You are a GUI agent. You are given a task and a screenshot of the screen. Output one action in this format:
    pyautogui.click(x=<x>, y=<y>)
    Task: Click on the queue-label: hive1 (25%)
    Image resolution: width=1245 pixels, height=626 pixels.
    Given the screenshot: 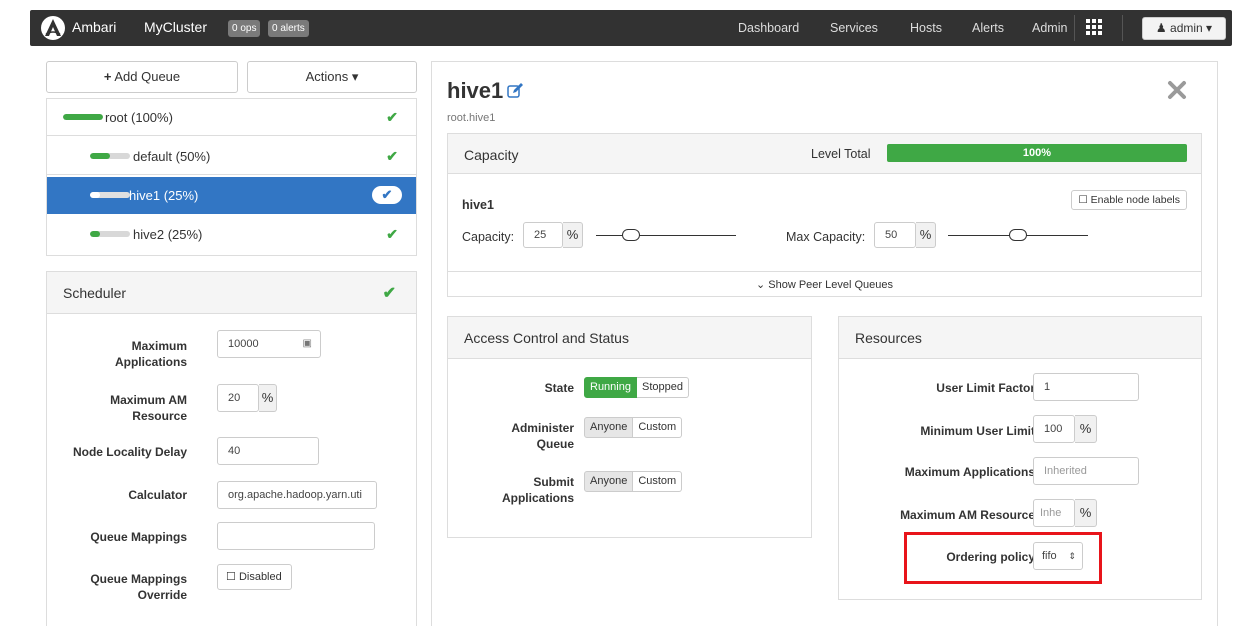 What is the action you would take?
    pyautogui.click(x=164, y=195)
    